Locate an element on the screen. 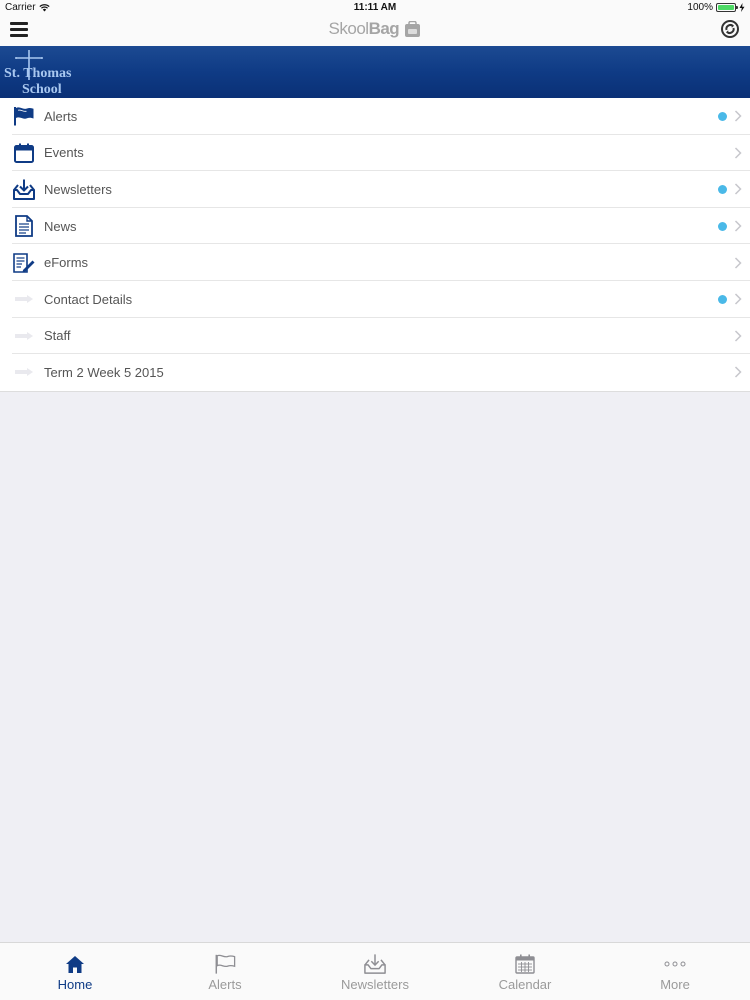 Image resolution: width=750 pixels, height=1000 pixels. app-logo-title: SkoolBag is located at coordinates (375, 29).